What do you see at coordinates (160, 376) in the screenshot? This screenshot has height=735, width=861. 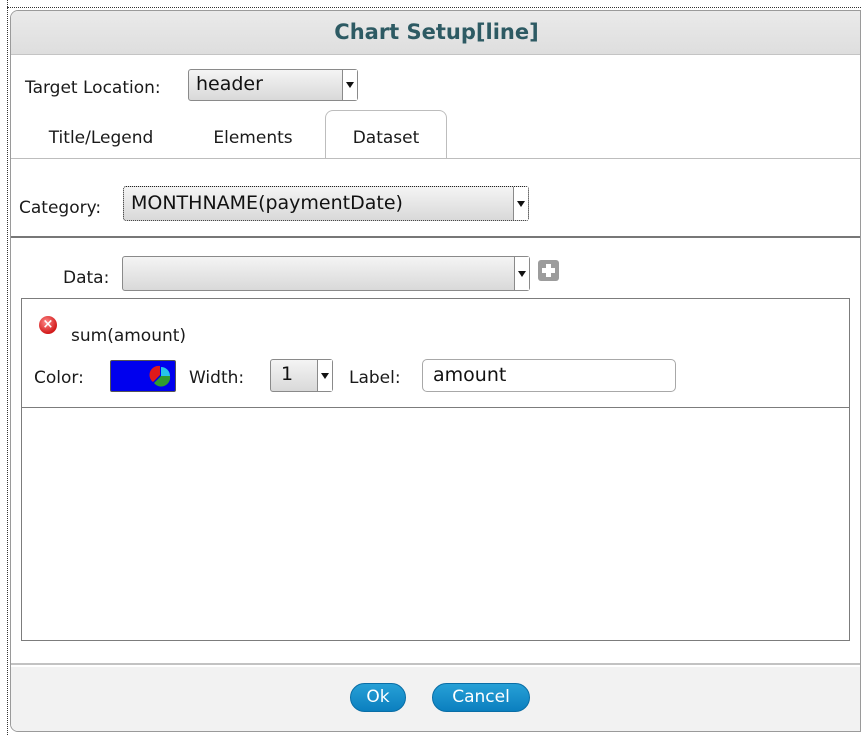 I see `pie-chart-icon` at bounding box center [160, 376].